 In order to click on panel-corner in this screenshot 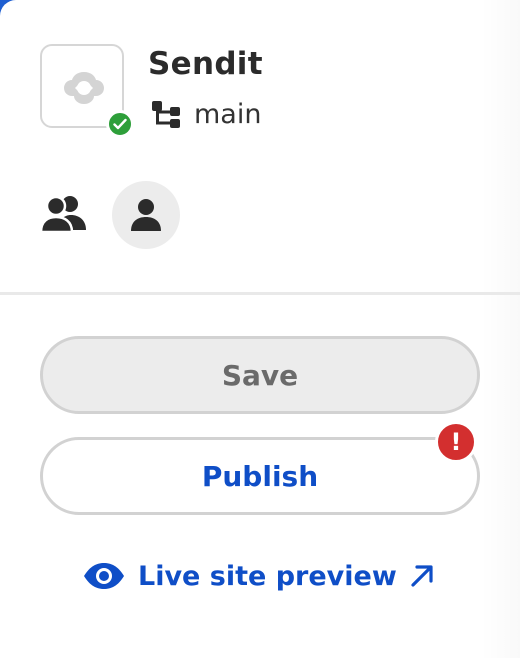, I will do `click(16, 16)`.